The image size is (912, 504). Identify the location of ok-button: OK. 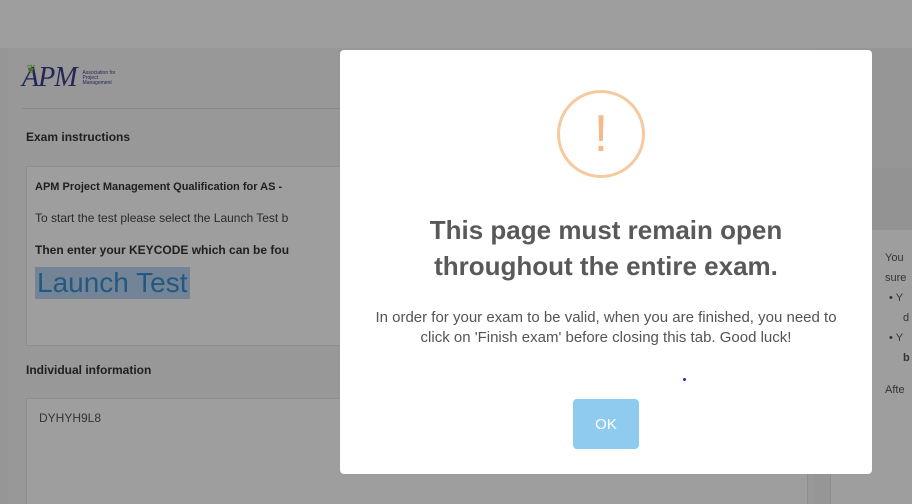
(606, 424).